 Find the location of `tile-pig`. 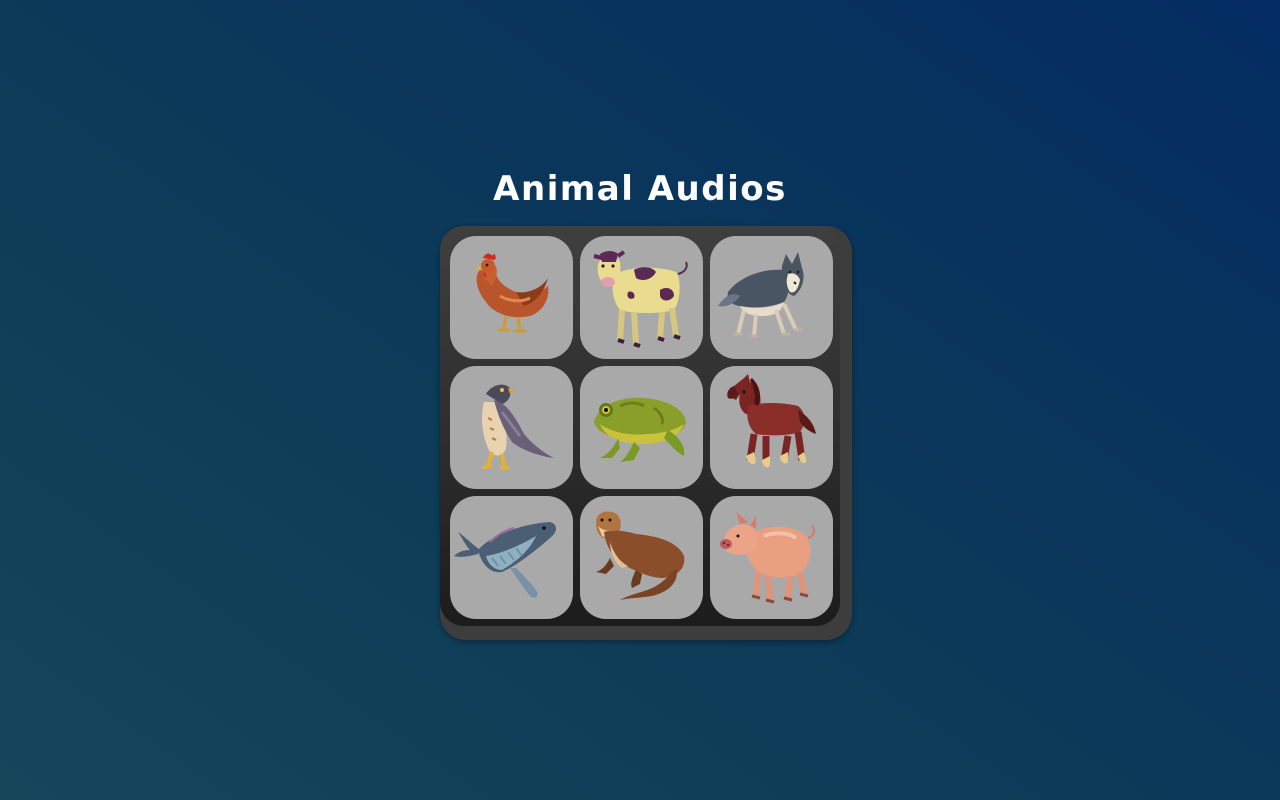

tile-pig is located at coordinates (771, 557).